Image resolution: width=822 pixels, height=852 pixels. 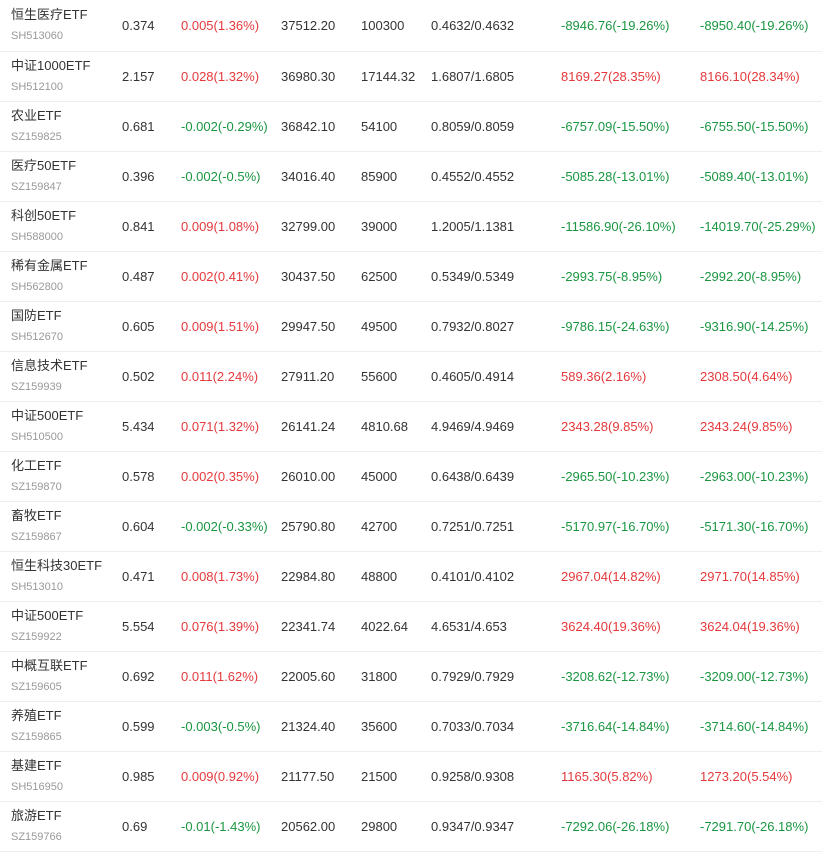 I want to click on fund-code: SH510500, so click(x=37, y=437).